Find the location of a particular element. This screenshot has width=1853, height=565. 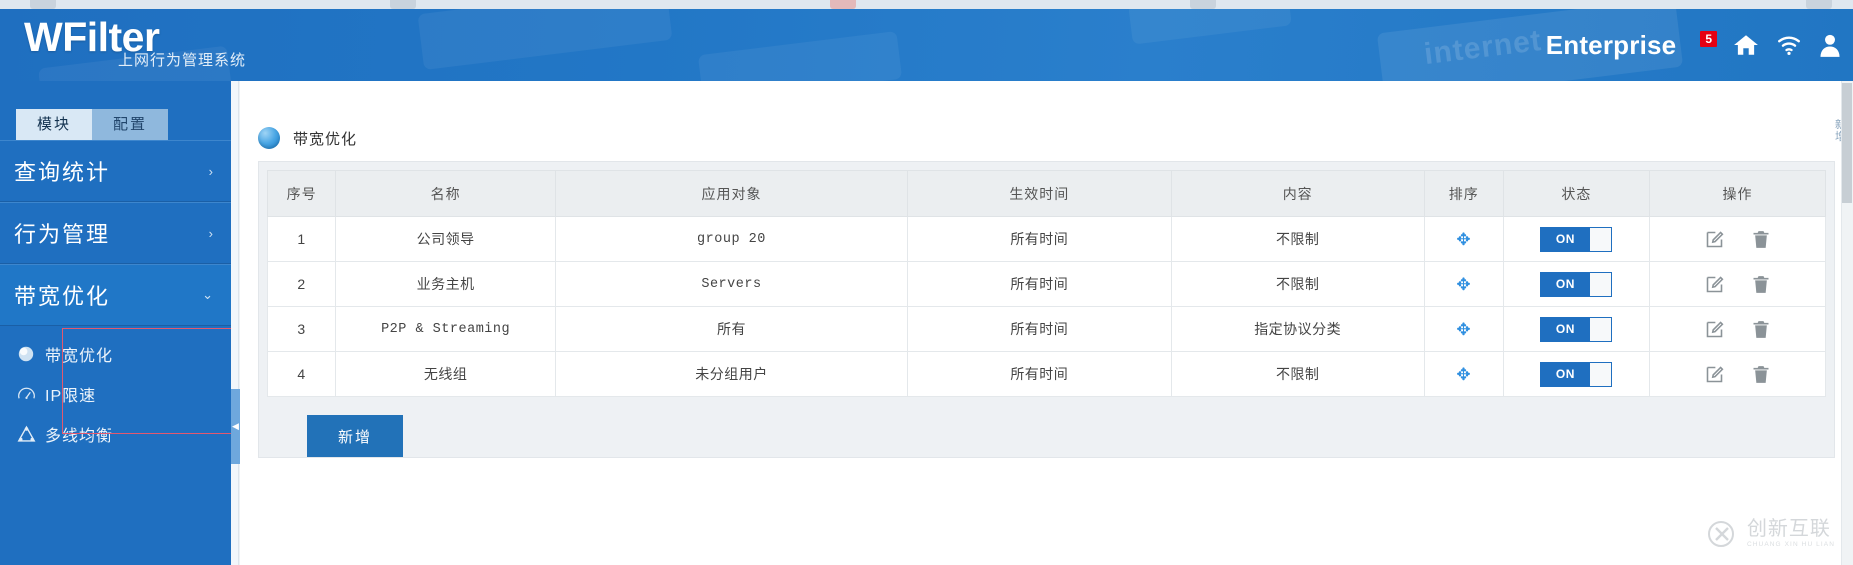

user-icon is located at coordinates (1830, 45).